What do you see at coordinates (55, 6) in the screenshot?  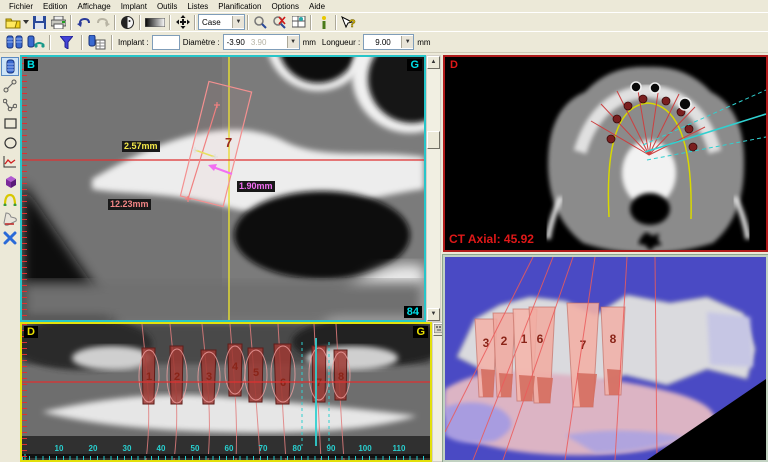 I see `menu-edition: Edition` at bounding box center [55, 6].